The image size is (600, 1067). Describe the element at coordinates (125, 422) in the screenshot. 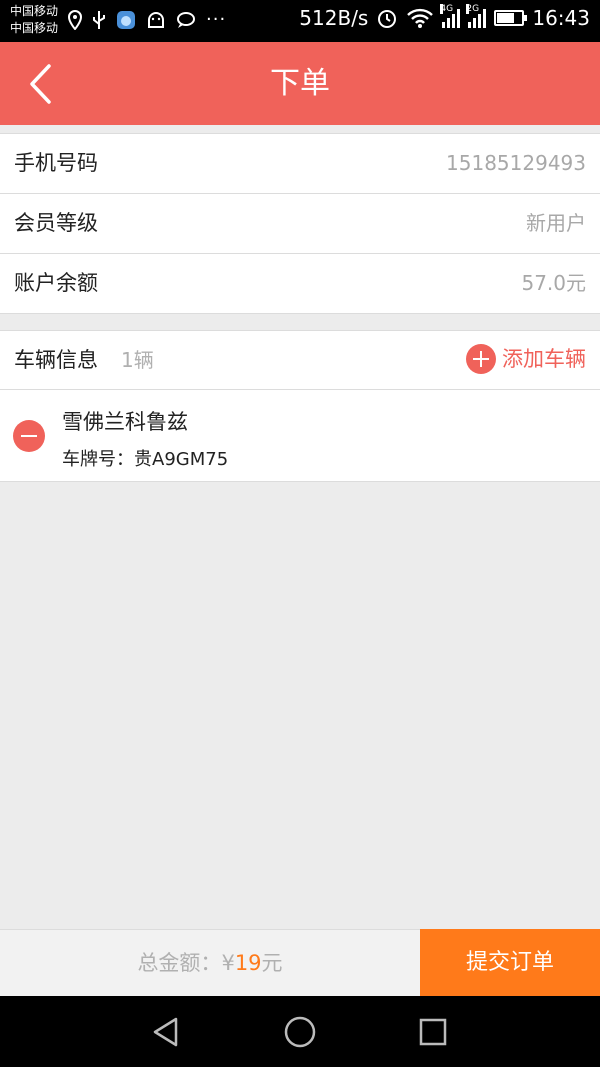

I see `car-model: 雪佛兰科鲁兹` at that location.